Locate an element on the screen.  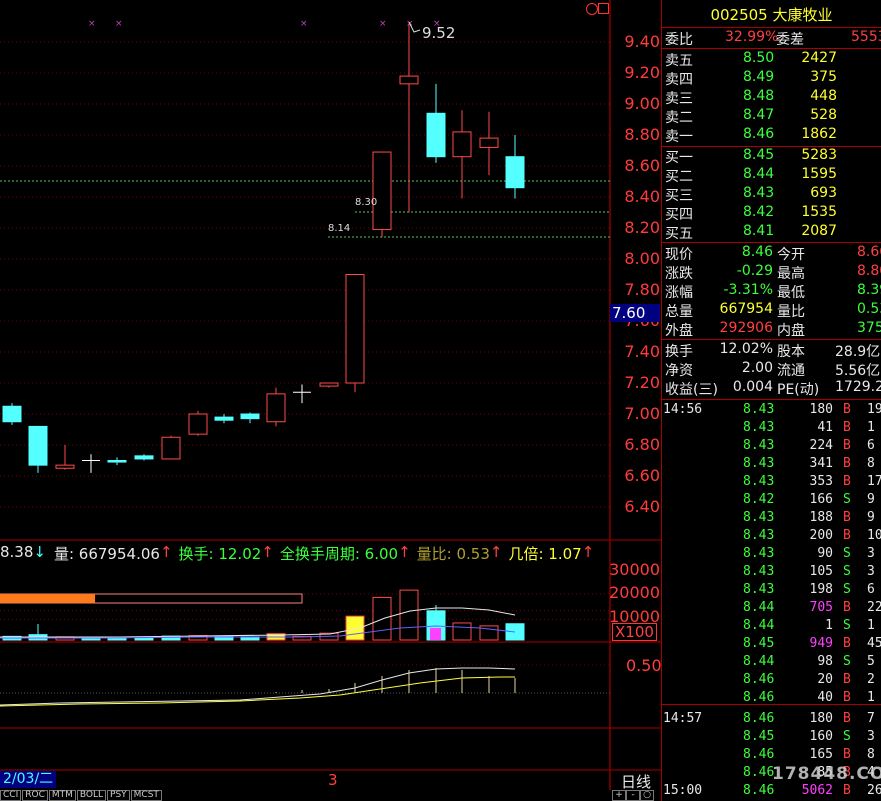
tab-mtm: MTM is located at coordinates (62, 795).